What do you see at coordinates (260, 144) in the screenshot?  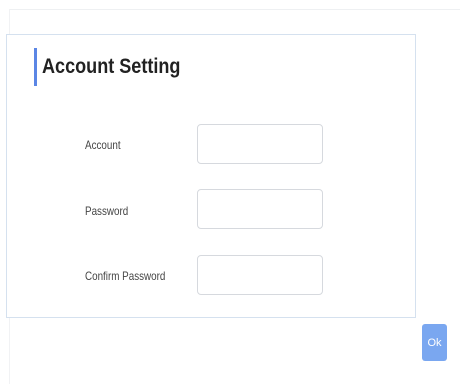 I see `account-input` at bounding box center [260, 144].